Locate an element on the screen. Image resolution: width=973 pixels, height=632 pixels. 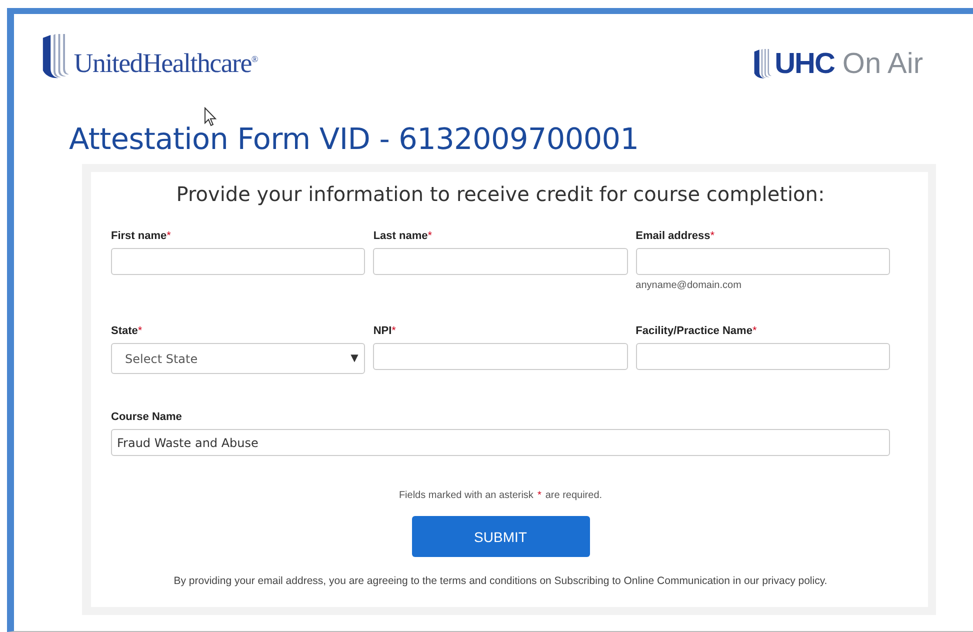
field-label: Email address* is located at coordinates (676, 236).